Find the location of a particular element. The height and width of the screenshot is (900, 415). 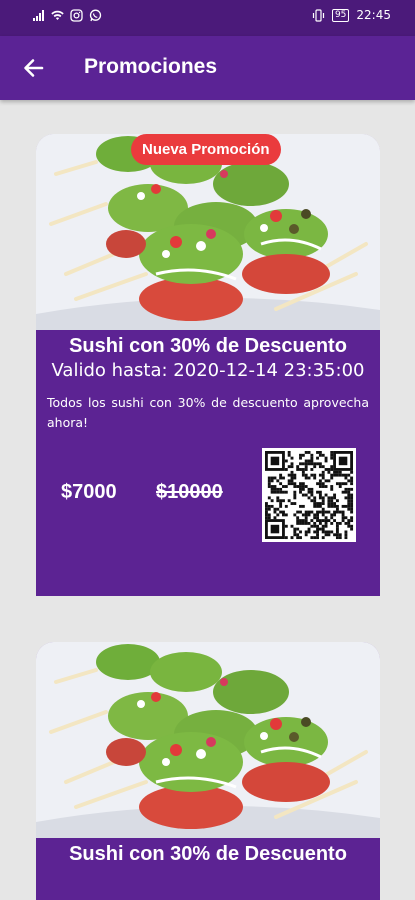

status-time: 22:45 is located at coordinates (373, 15).